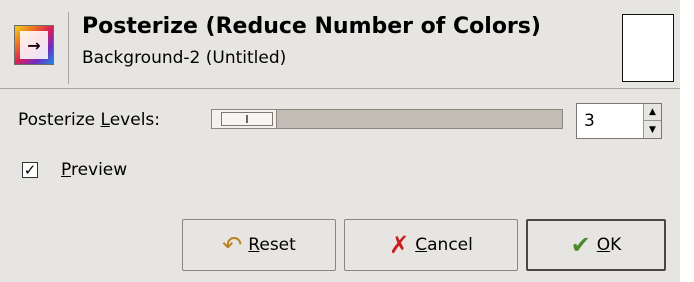 This screenshot has height=282, width=694. What do you see at coordinates (619, 121) in the screenshot?
I see `posterize-levels-spinbutton: 3 ▲ ▼` at bounding box center [619, 121].